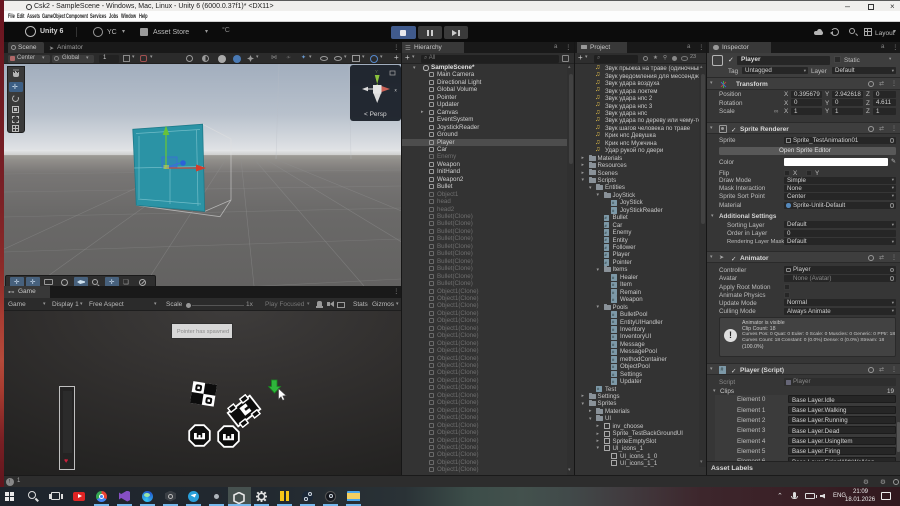 Image resolution: width=900 pixels, height=506 pixels. I want to click on svg-text: Y, so click(376, 71).